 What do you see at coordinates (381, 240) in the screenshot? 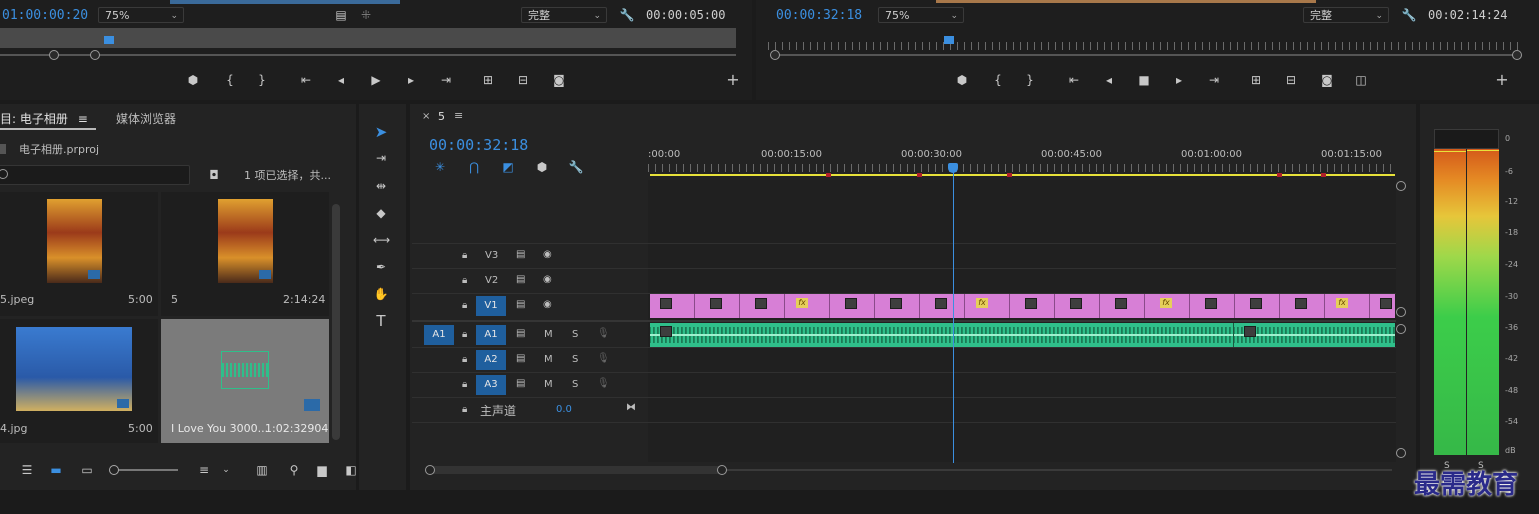
I see `slip-tool-icon: ⟷` at bounding box center [381, 240].